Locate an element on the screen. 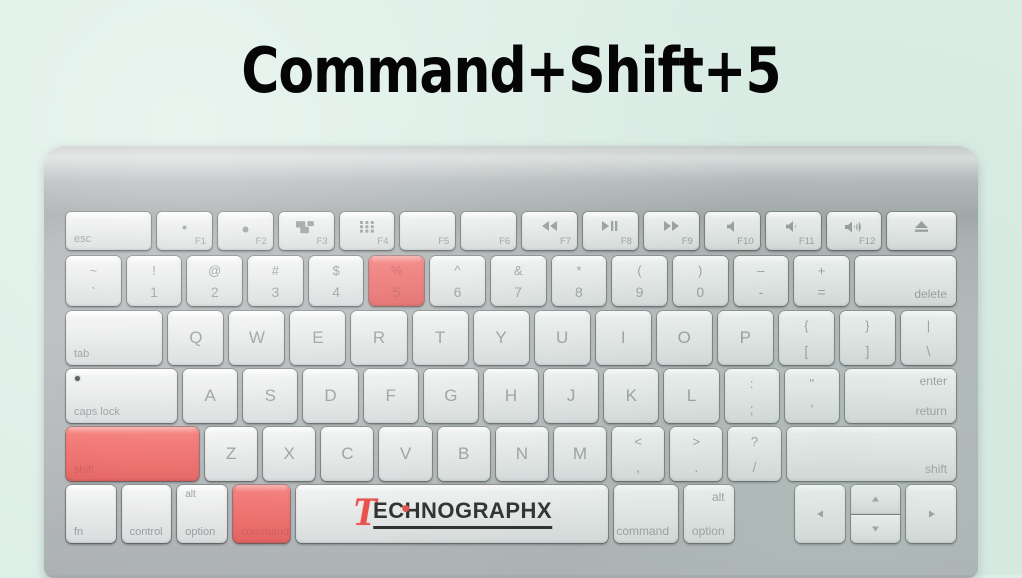 Image resolution: width=1022 pixels, height=578 pixels. brightness-down-icon is located at coordinates (184, 227).